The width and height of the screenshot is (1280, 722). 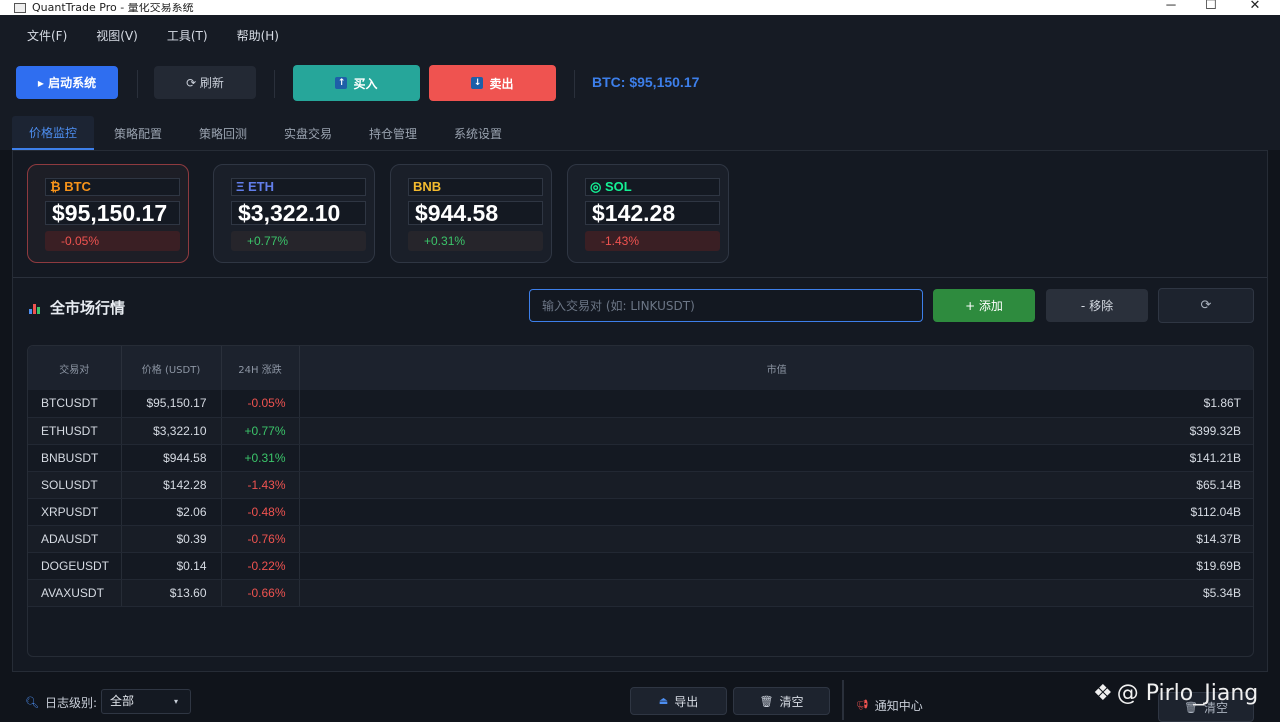 What do you see at coordinates (187, 35) in the screenshot?
I see `menu-tools: 工具(T)` at bounding box center [187, 35].